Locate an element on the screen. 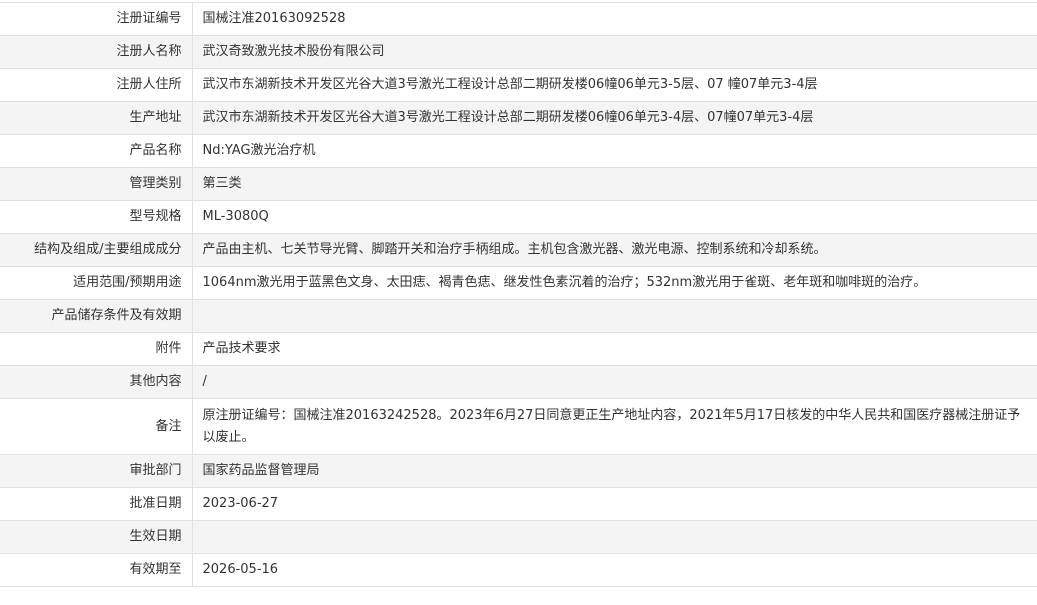  table-row: 注册证编号 国械注准20163092528 is located at coordinates (518, 19).